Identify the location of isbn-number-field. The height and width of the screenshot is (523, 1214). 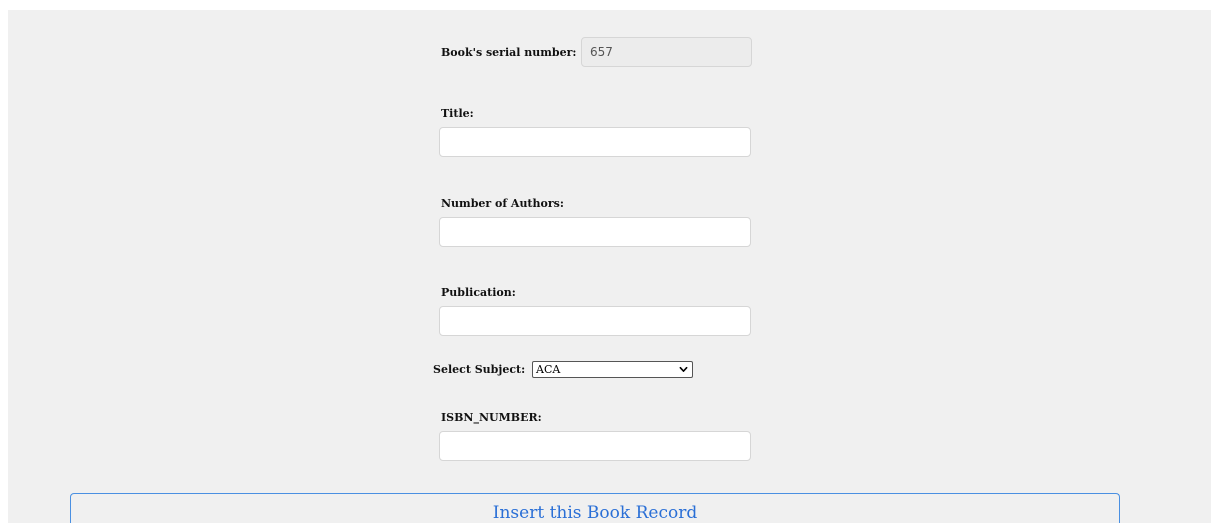
(595, 446).